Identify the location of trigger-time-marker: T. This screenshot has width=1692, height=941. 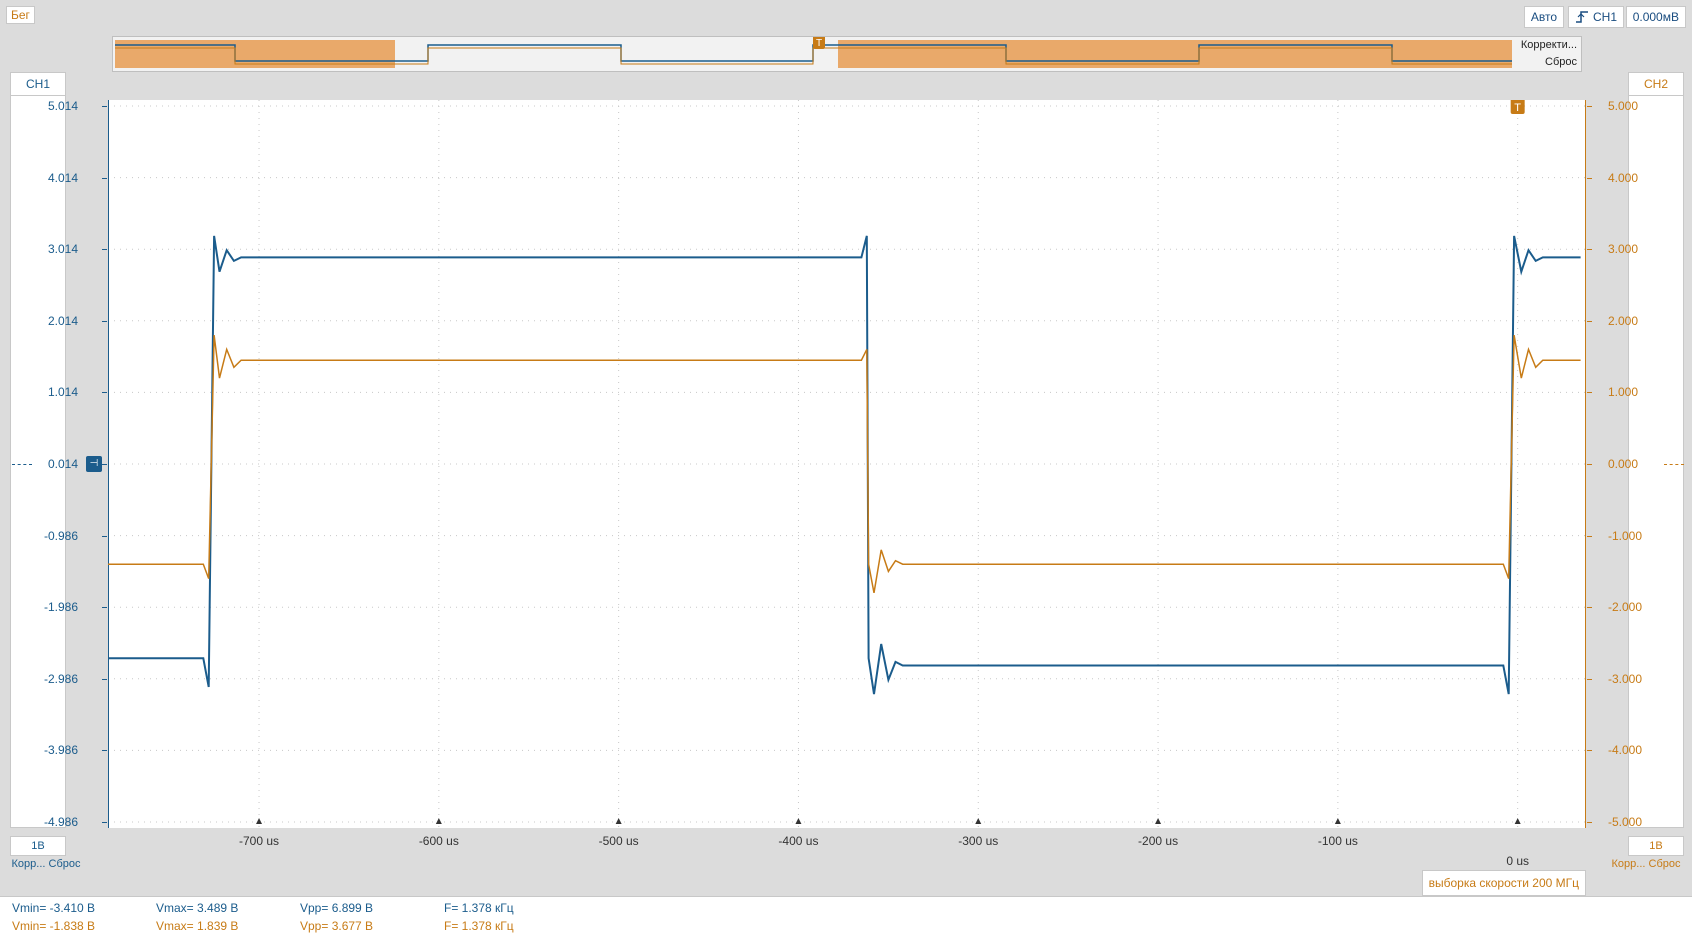
(1517, 107).